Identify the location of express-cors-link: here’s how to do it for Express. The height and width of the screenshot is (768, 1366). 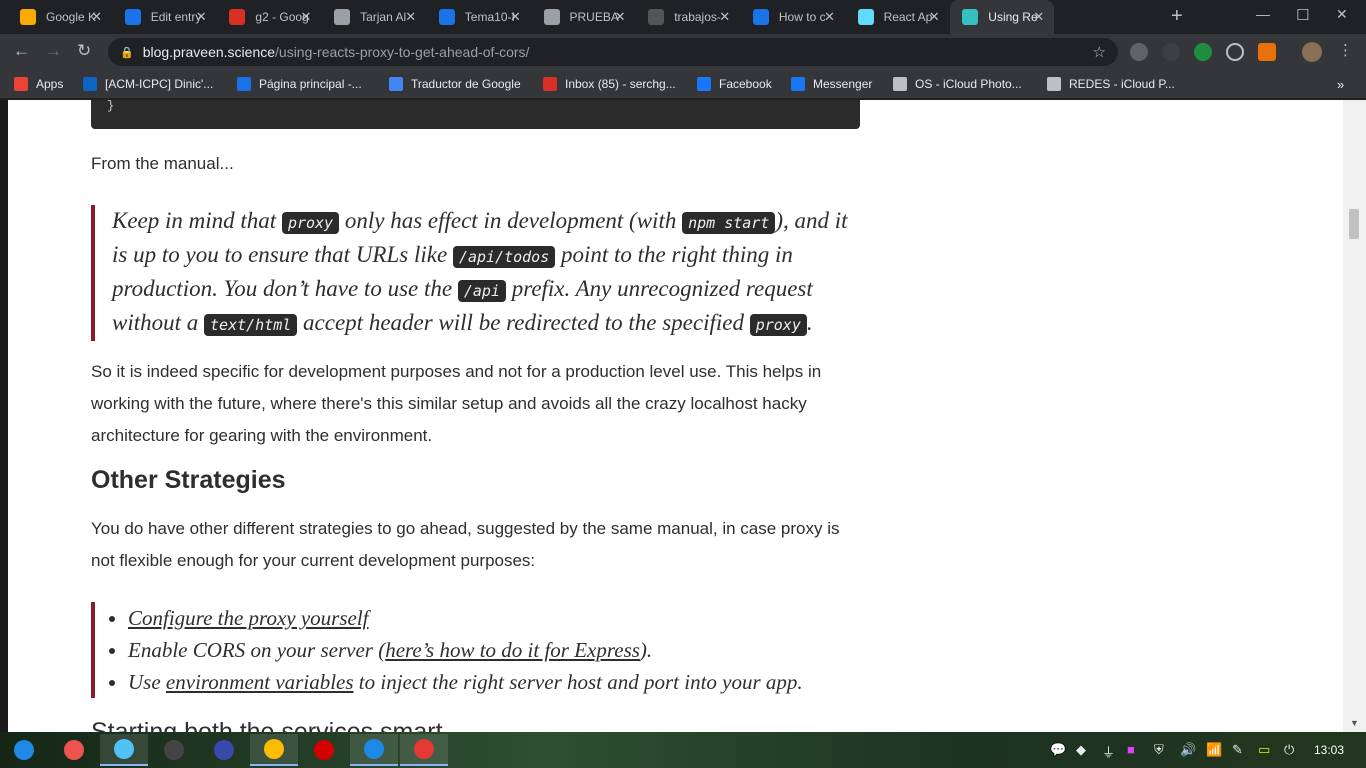
(512, 650).